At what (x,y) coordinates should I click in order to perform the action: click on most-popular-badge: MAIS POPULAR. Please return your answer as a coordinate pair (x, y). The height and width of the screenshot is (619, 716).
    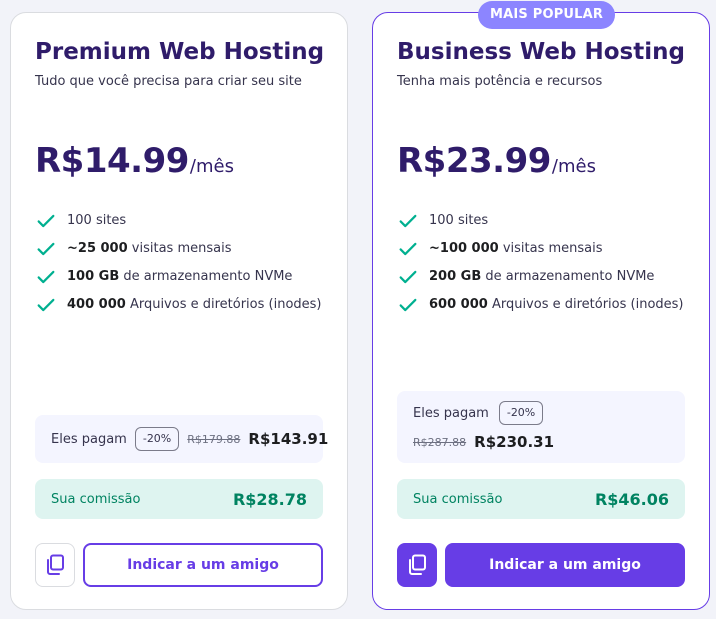
    Looking at the image, I should click on (547, 15).